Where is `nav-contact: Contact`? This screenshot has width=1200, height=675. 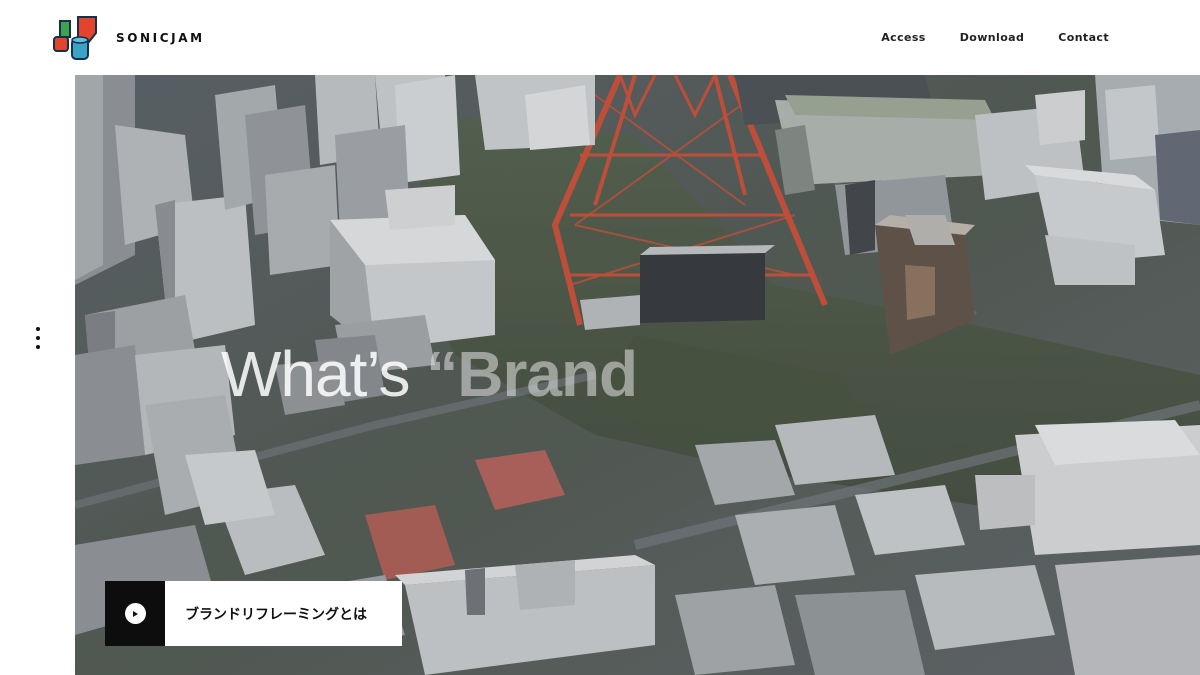
nav-contact: Contact is located at coordinates (1083, 37).